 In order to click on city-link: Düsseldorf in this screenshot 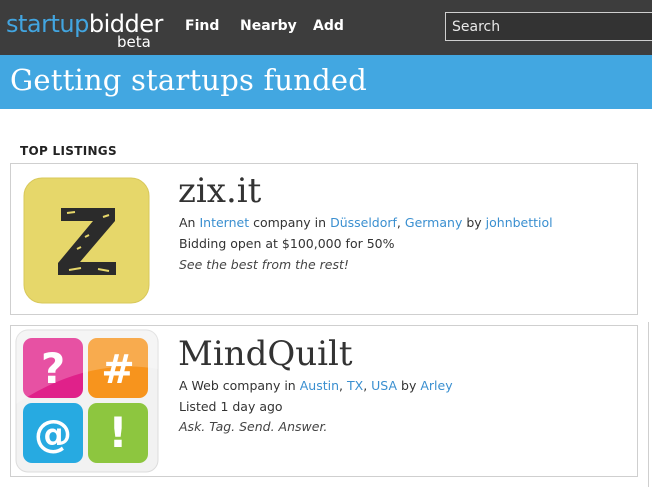, I will do `click(363, 222)`.